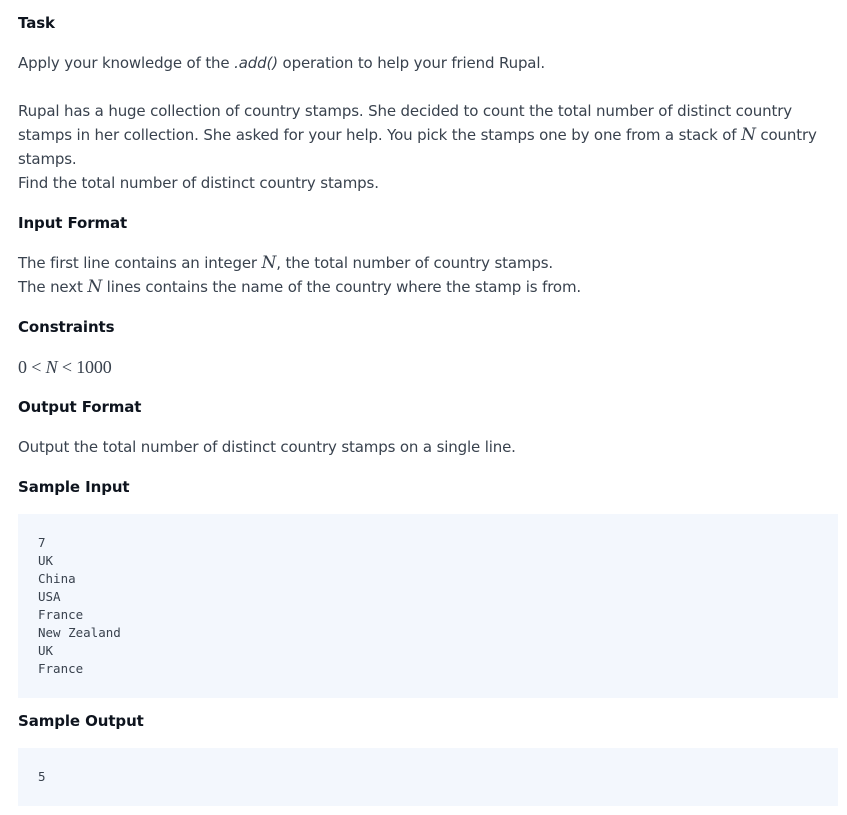  Describe the element at coordinates (748, 135) in the screenshot. I see `task-story-var: N` at that location.